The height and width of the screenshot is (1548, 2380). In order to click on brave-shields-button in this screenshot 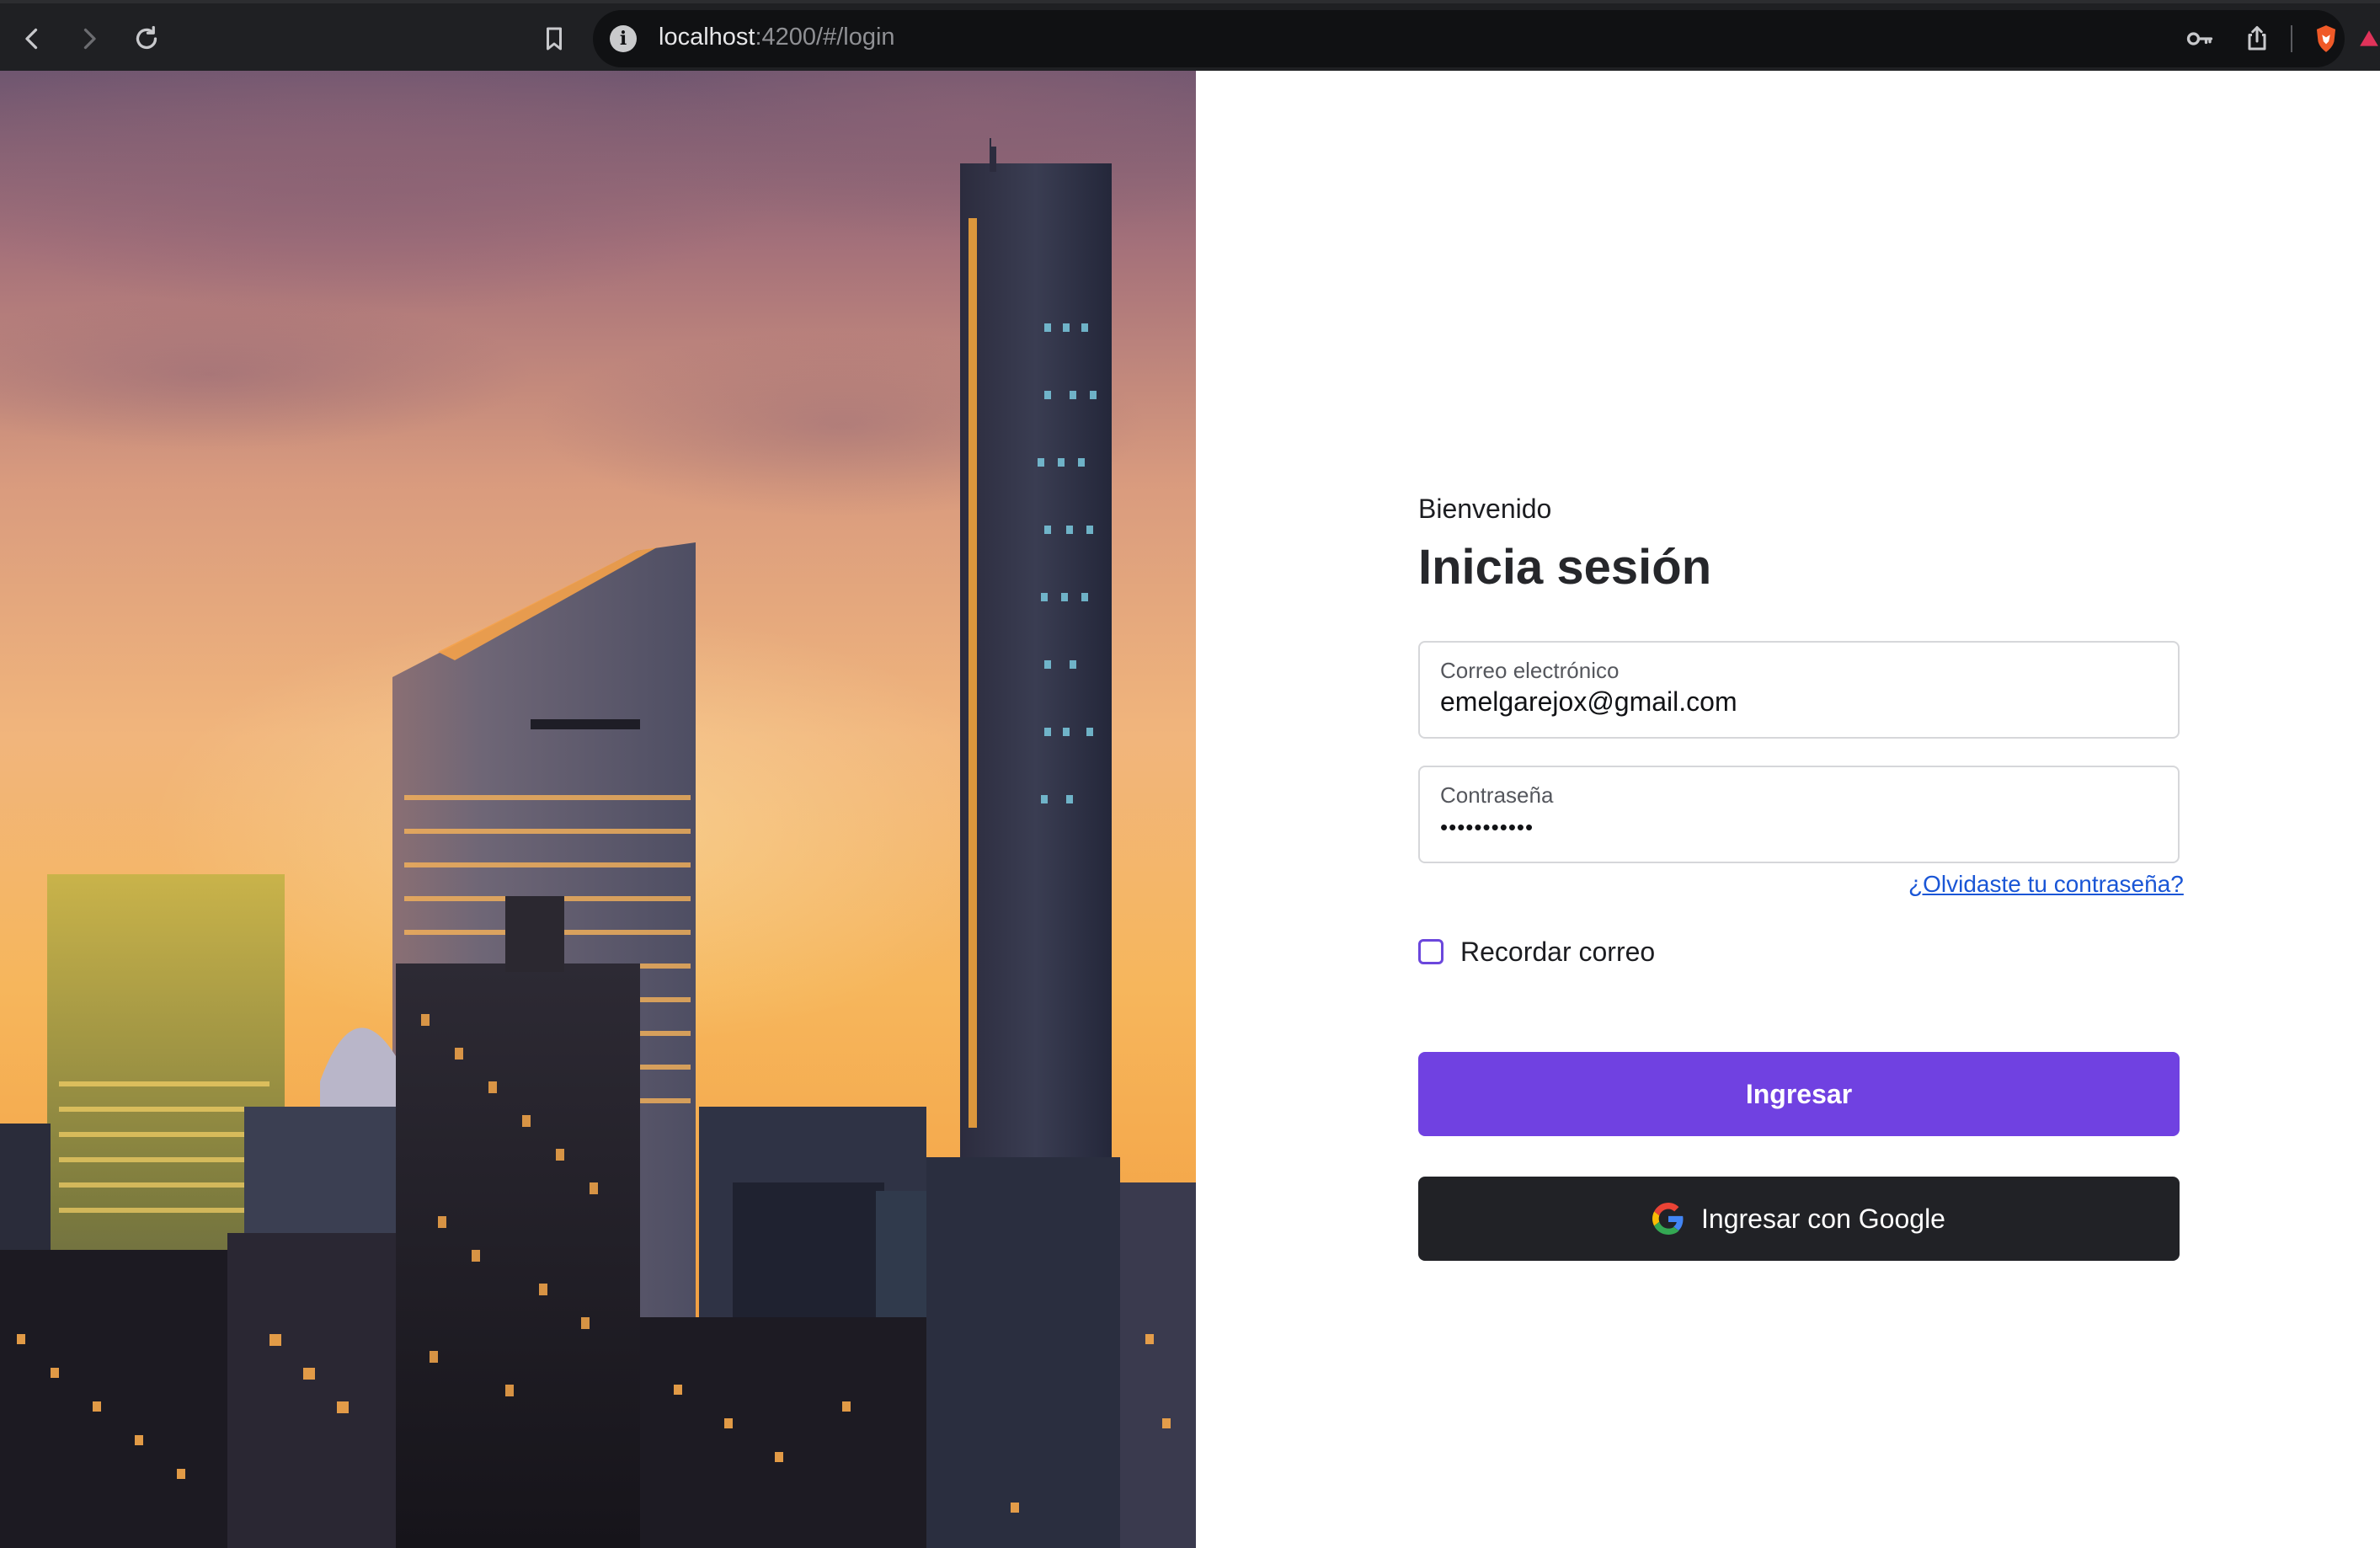, I will do `click(2326, 39)`.